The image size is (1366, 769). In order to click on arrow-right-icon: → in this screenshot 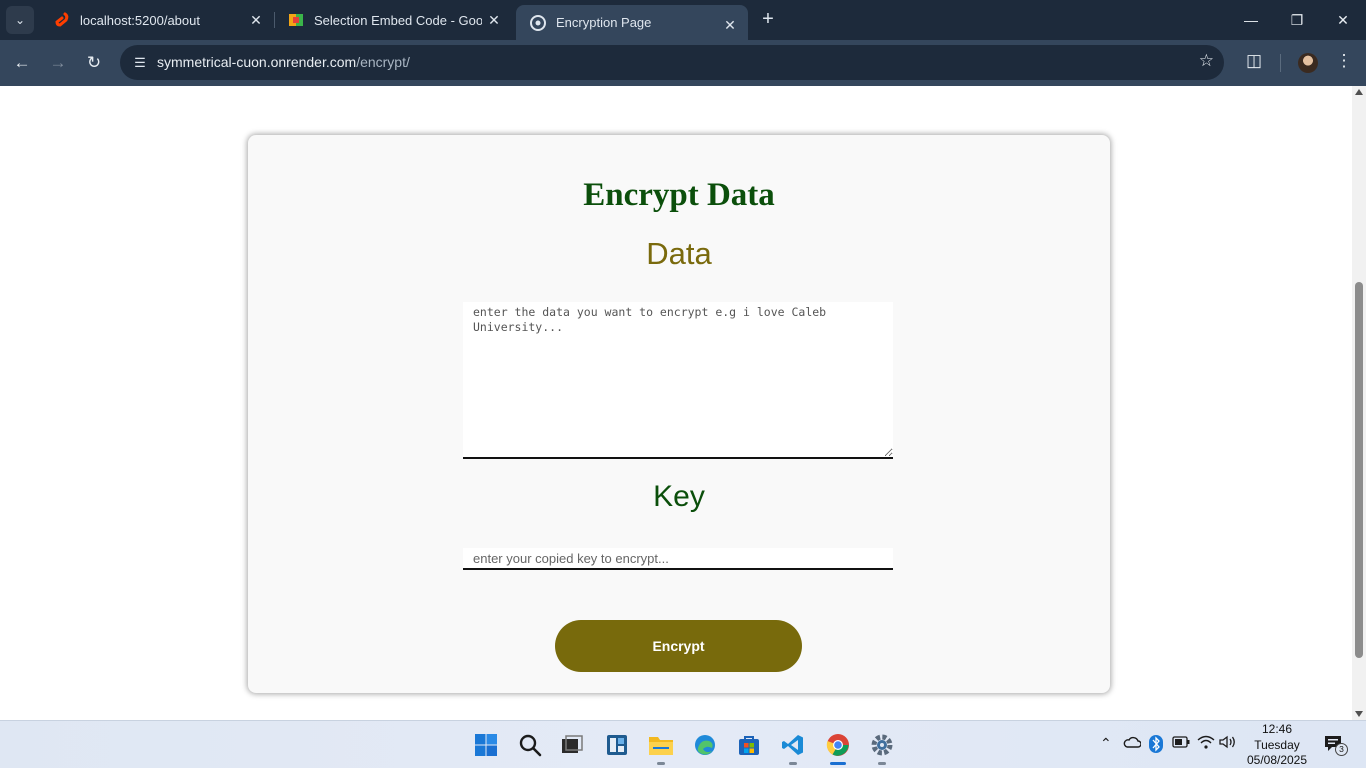, I will do `click(58, 62)`.